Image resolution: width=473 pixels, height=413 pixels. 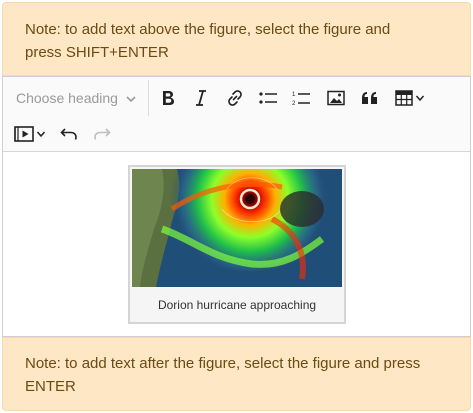 I want to click on bulleted-list-button, so click(x=268, y=98).